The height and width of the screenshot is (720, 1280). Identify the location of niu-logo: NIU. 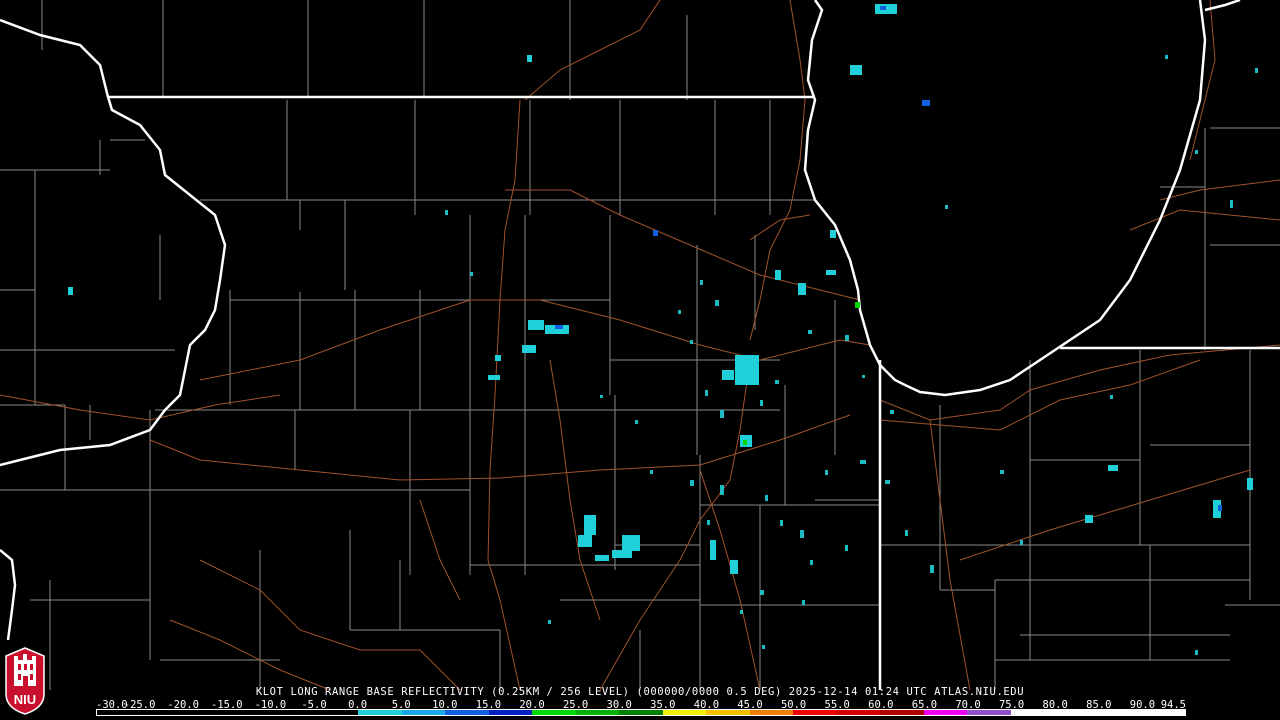
(25, 681).